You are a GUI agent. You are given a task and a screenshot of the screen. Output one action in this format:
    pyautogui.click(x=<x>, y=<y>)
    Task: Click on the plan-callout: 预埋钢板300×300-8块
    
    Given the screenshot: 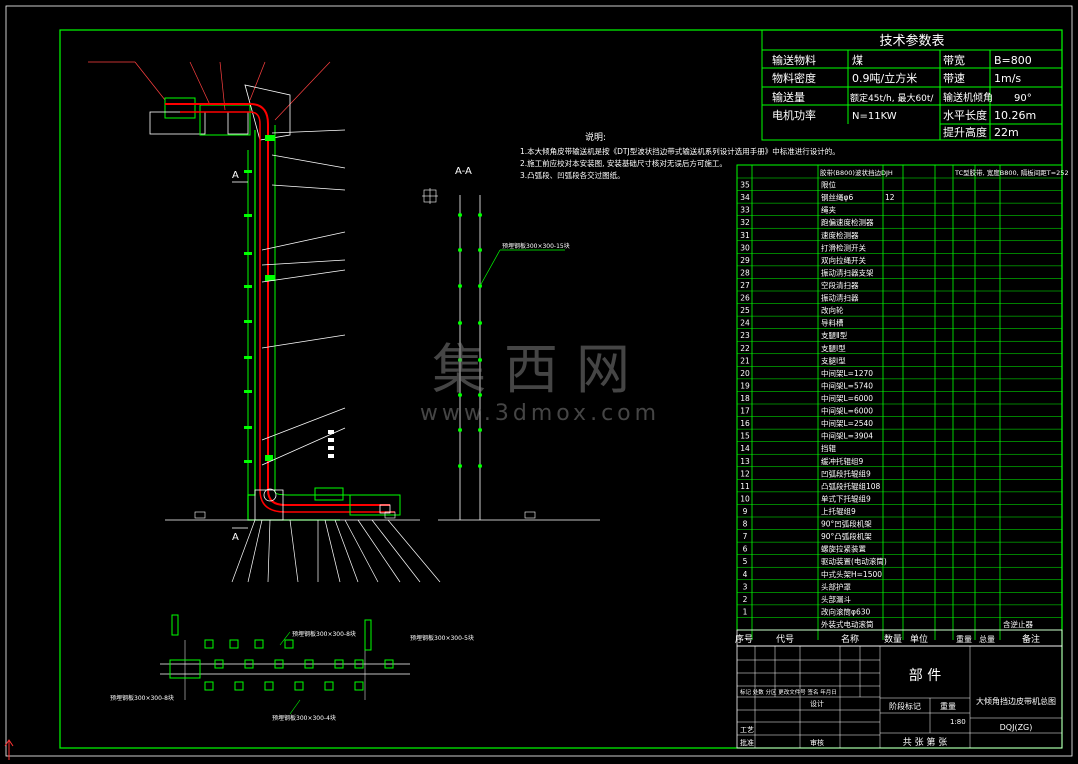 What is the action you would take?
    pyautogui.click(x=324, y=634)
    